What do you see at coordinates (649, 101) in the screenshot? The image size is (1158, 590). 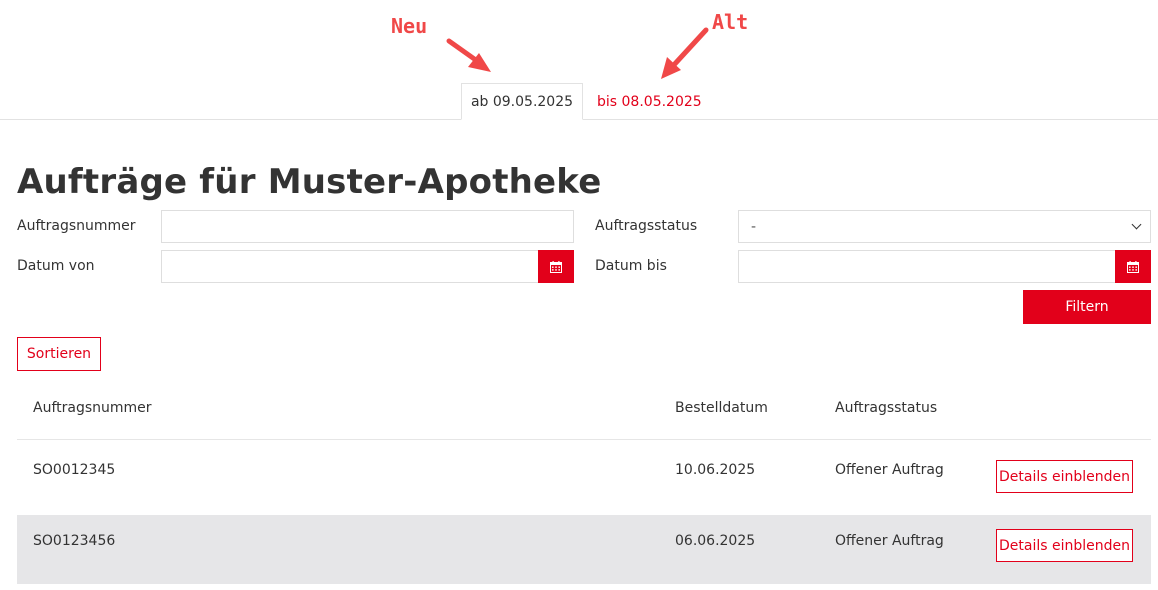 I see `tab-bis-08-05-2025: bis 08.05.2025` at bounding box center [649, 101].